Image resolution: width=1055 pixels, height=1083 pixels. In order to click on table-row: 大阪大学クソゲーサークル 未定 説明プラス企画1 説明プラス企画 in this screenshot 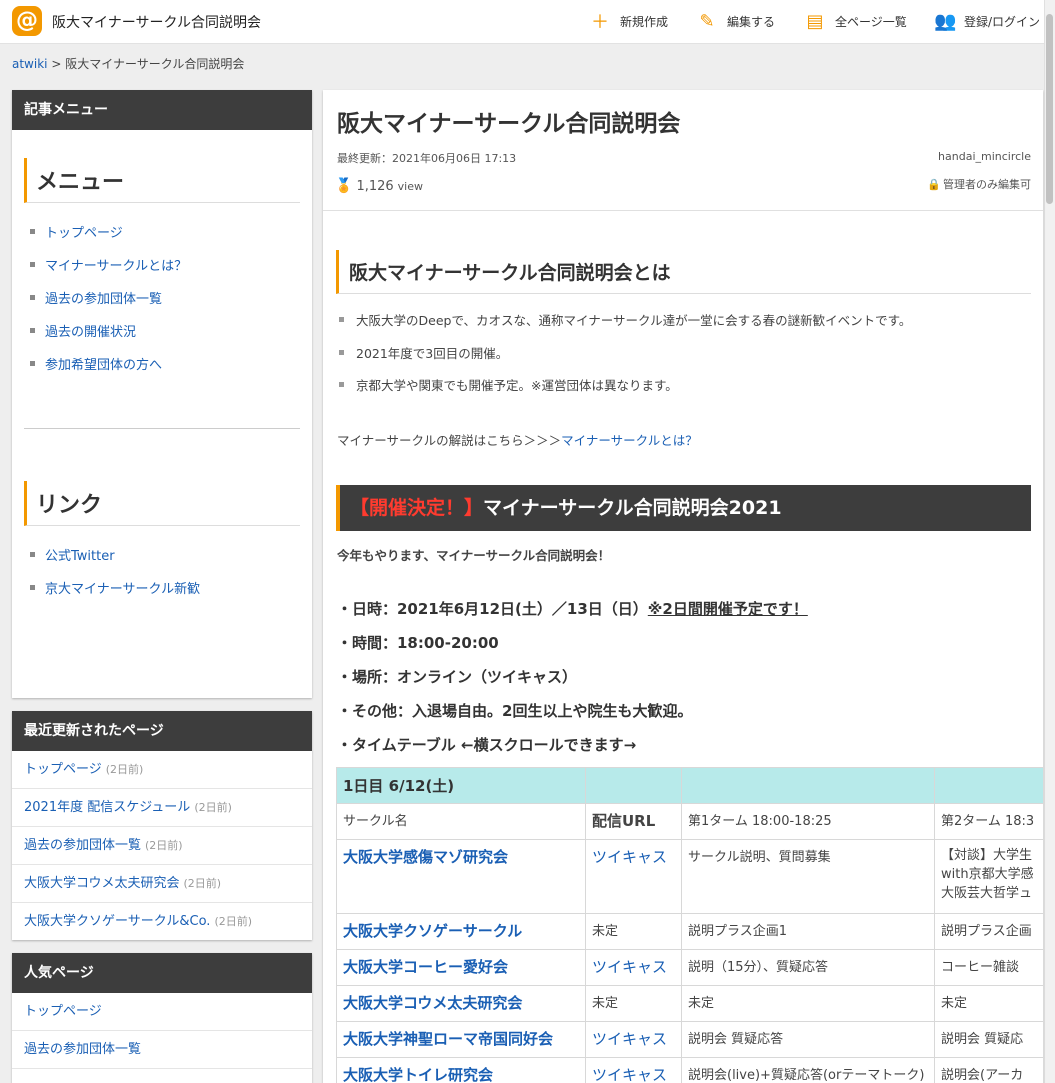, I will do `click(689, 931)`.